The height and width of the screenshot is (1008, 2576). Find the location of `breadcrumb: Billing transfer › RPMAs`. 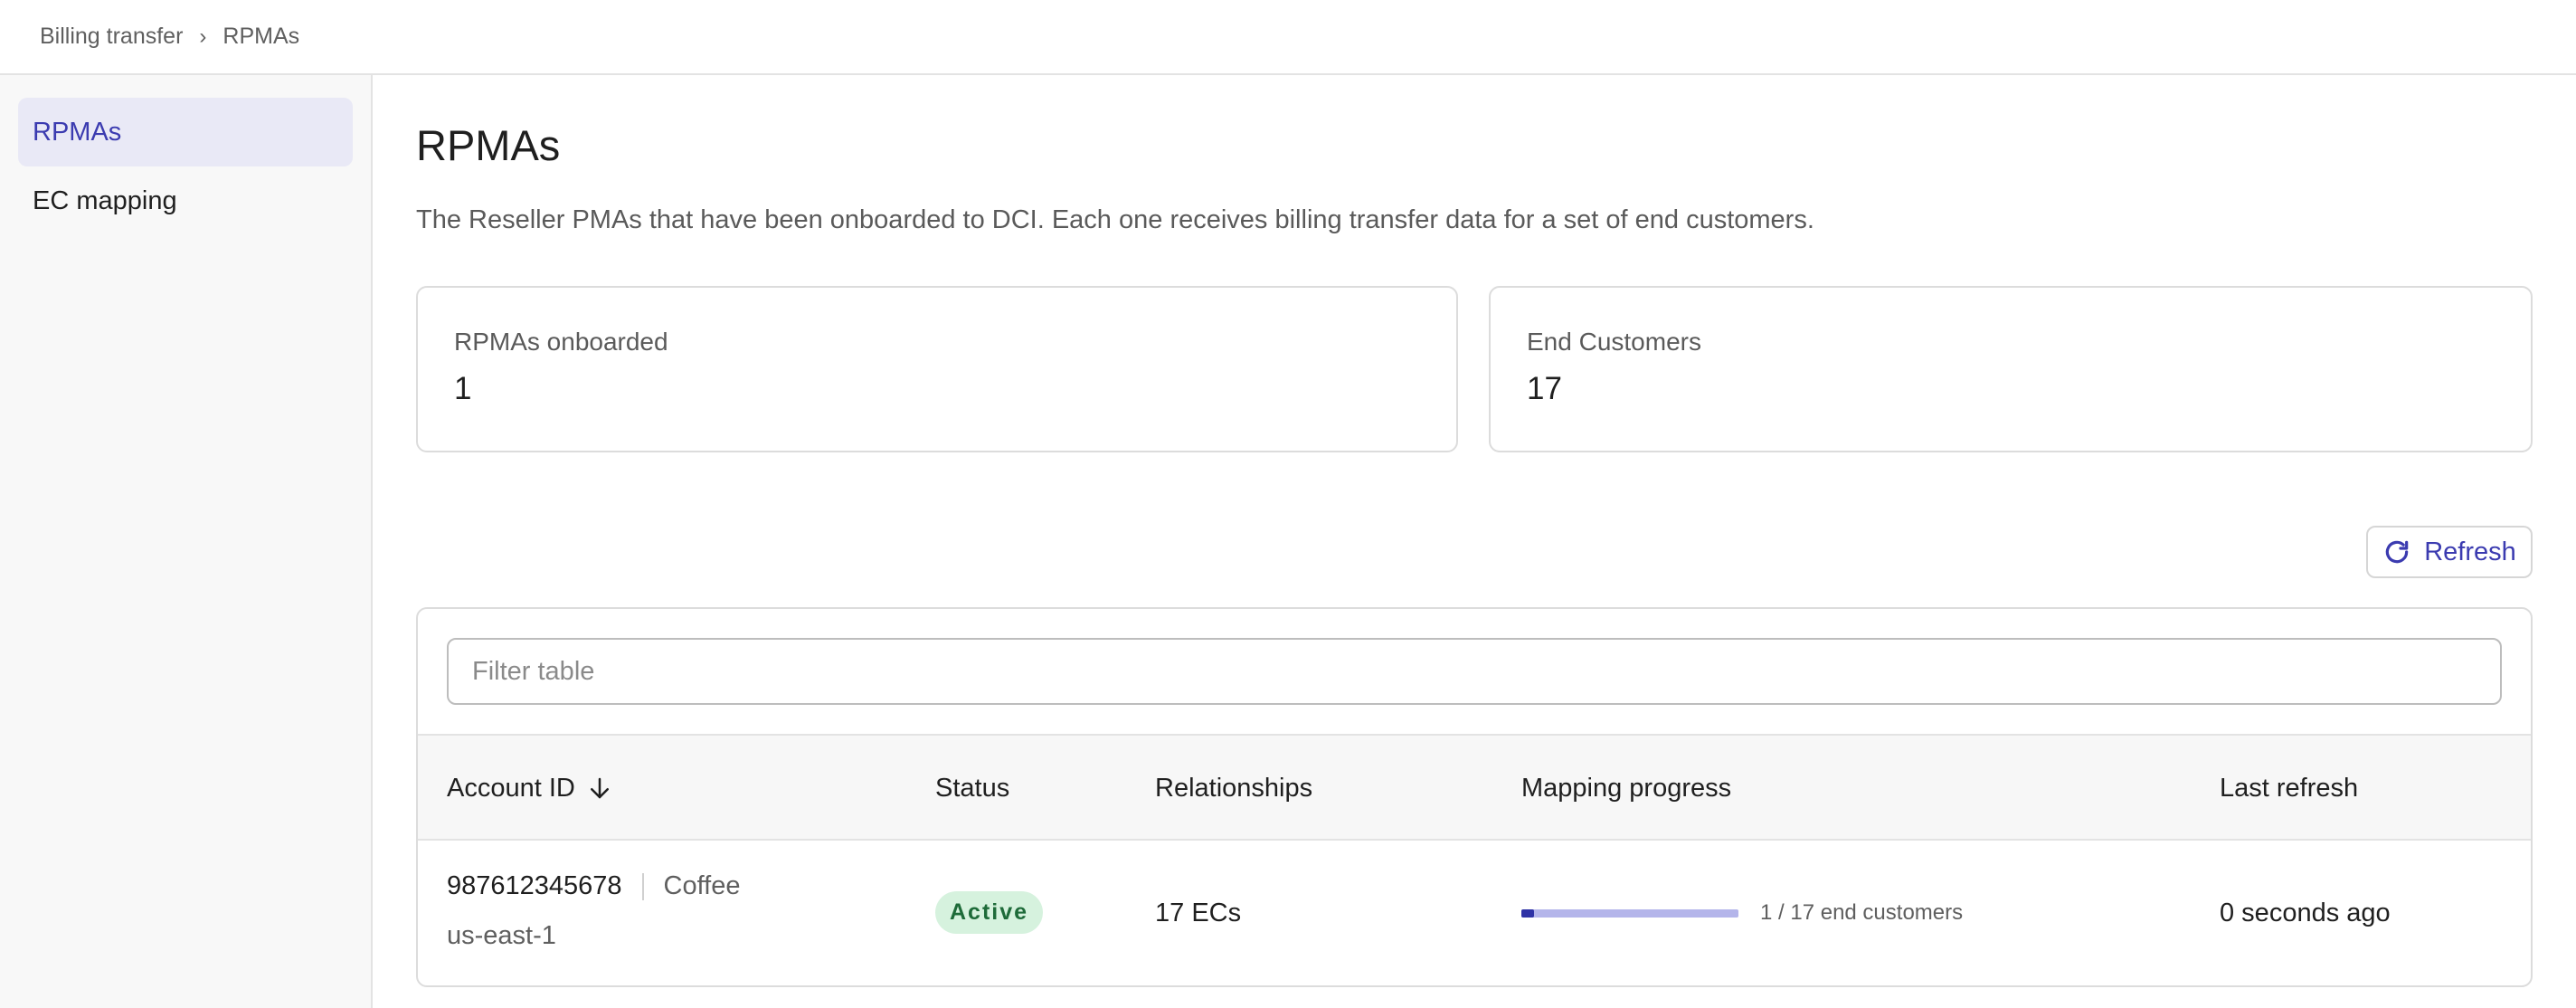

breadcrumb: Billing transfer › RPMAs is located at coordinates (1288, 38).